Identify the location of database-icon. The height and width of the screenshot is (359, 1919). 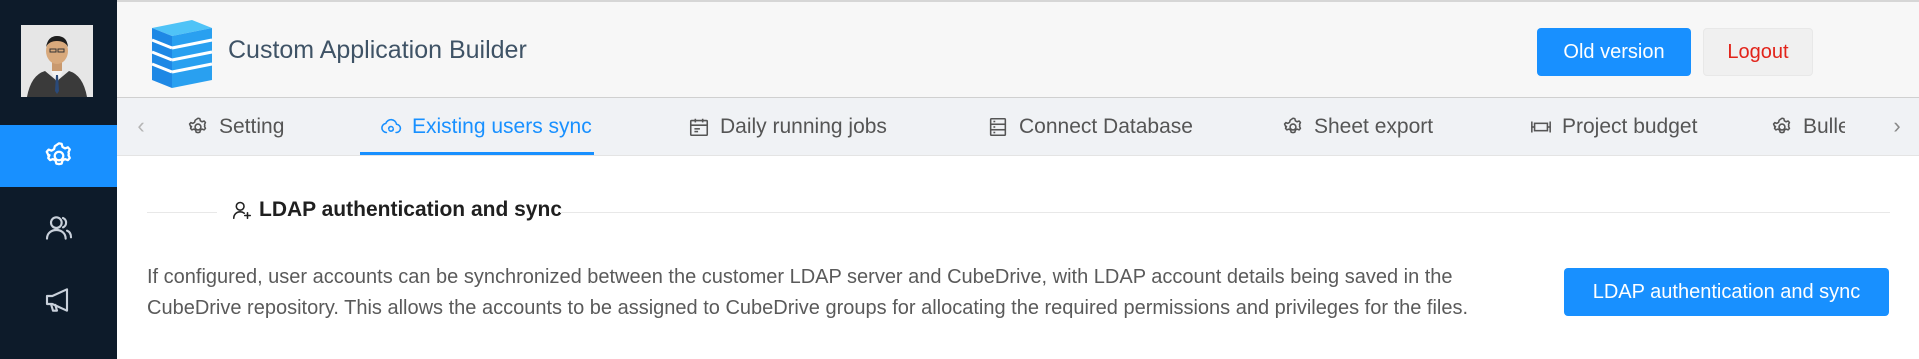
(998, 127).